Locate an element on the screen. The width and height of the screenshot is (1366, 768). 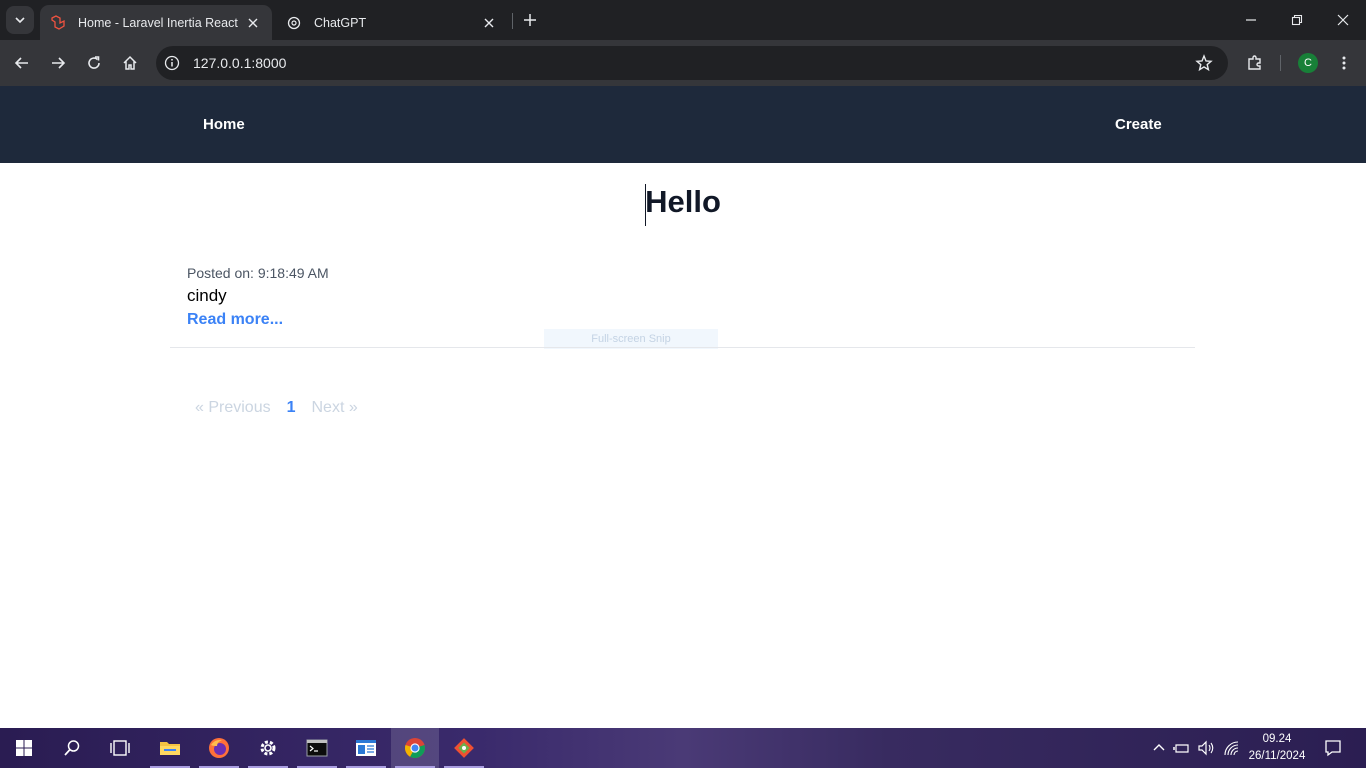
task-view-button is located at coordinates (120, 748).